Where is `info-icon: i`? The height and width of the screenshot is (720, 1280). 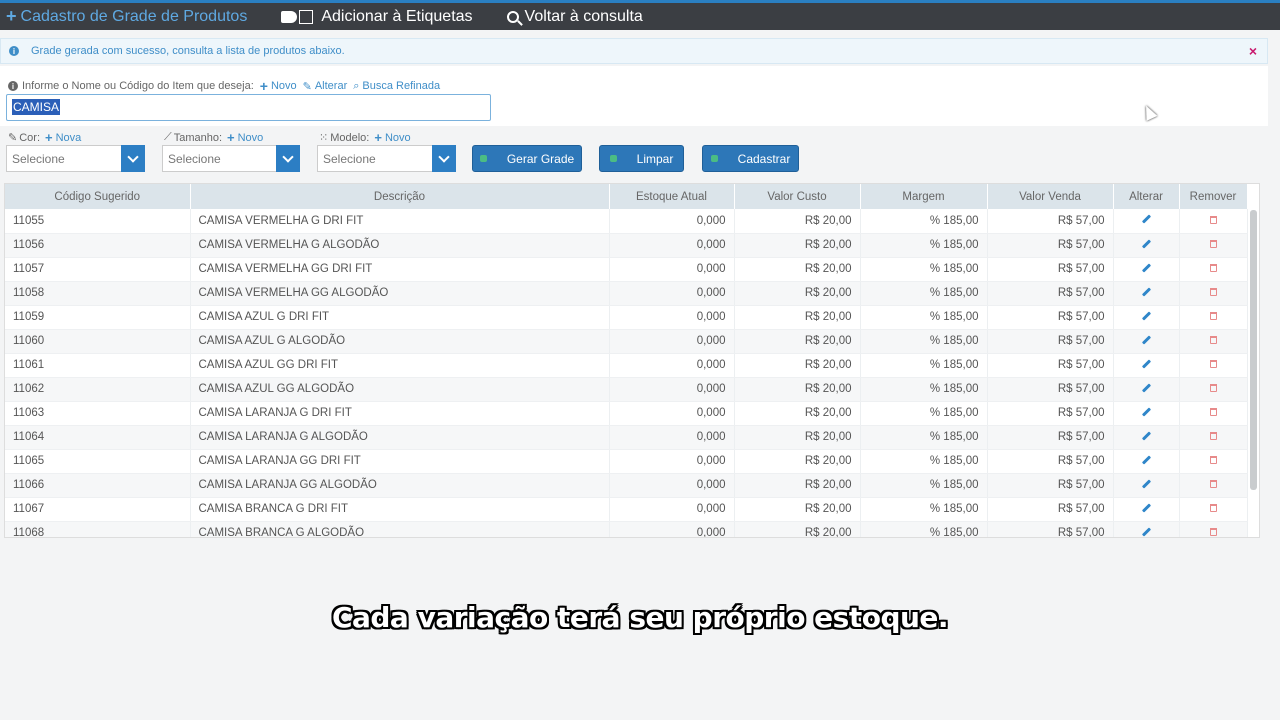 info-icon: i is located at coordinates (13, 86).